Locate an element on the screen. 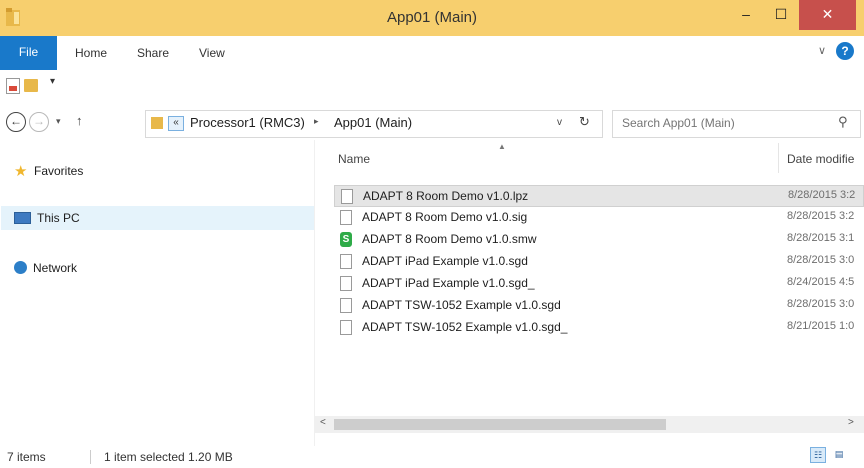 The height and width of the screenshot is (468, 864). refresh-icon: ↻ is located at coordinates (584, 122).